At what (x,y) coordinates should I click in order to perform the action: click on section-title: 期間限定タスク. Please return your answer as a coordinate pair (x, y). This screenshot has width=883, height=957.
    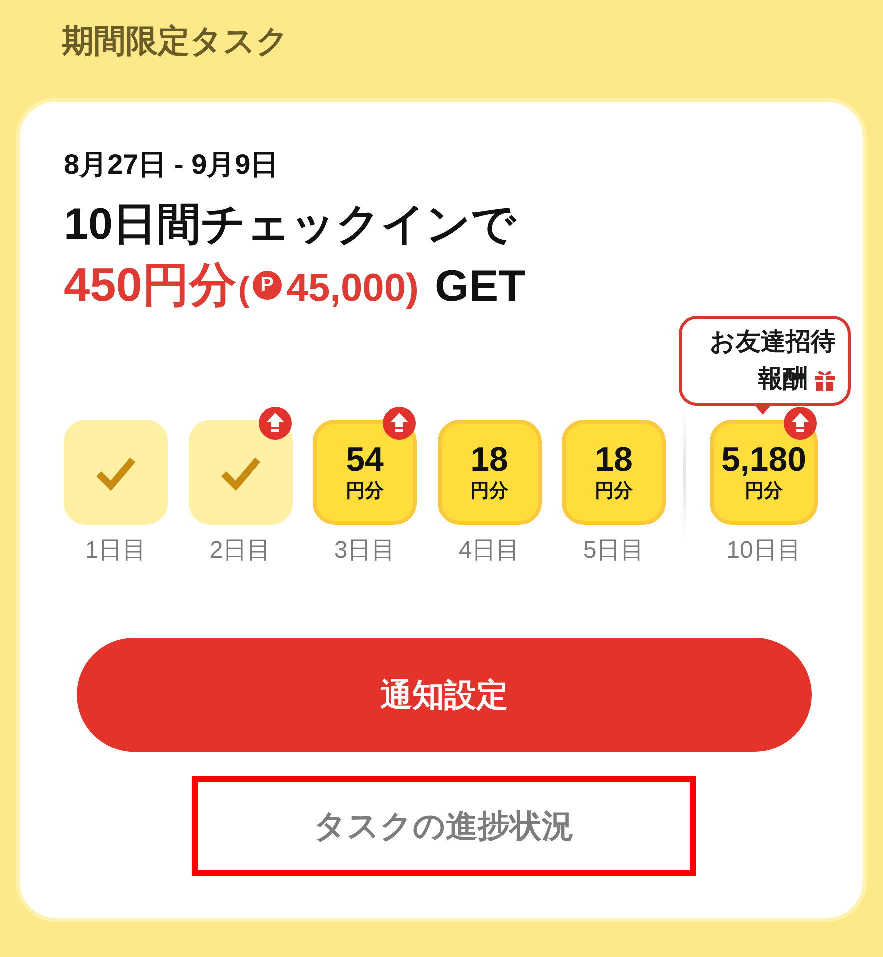
    Looking at the image, I should click on (175, 41).